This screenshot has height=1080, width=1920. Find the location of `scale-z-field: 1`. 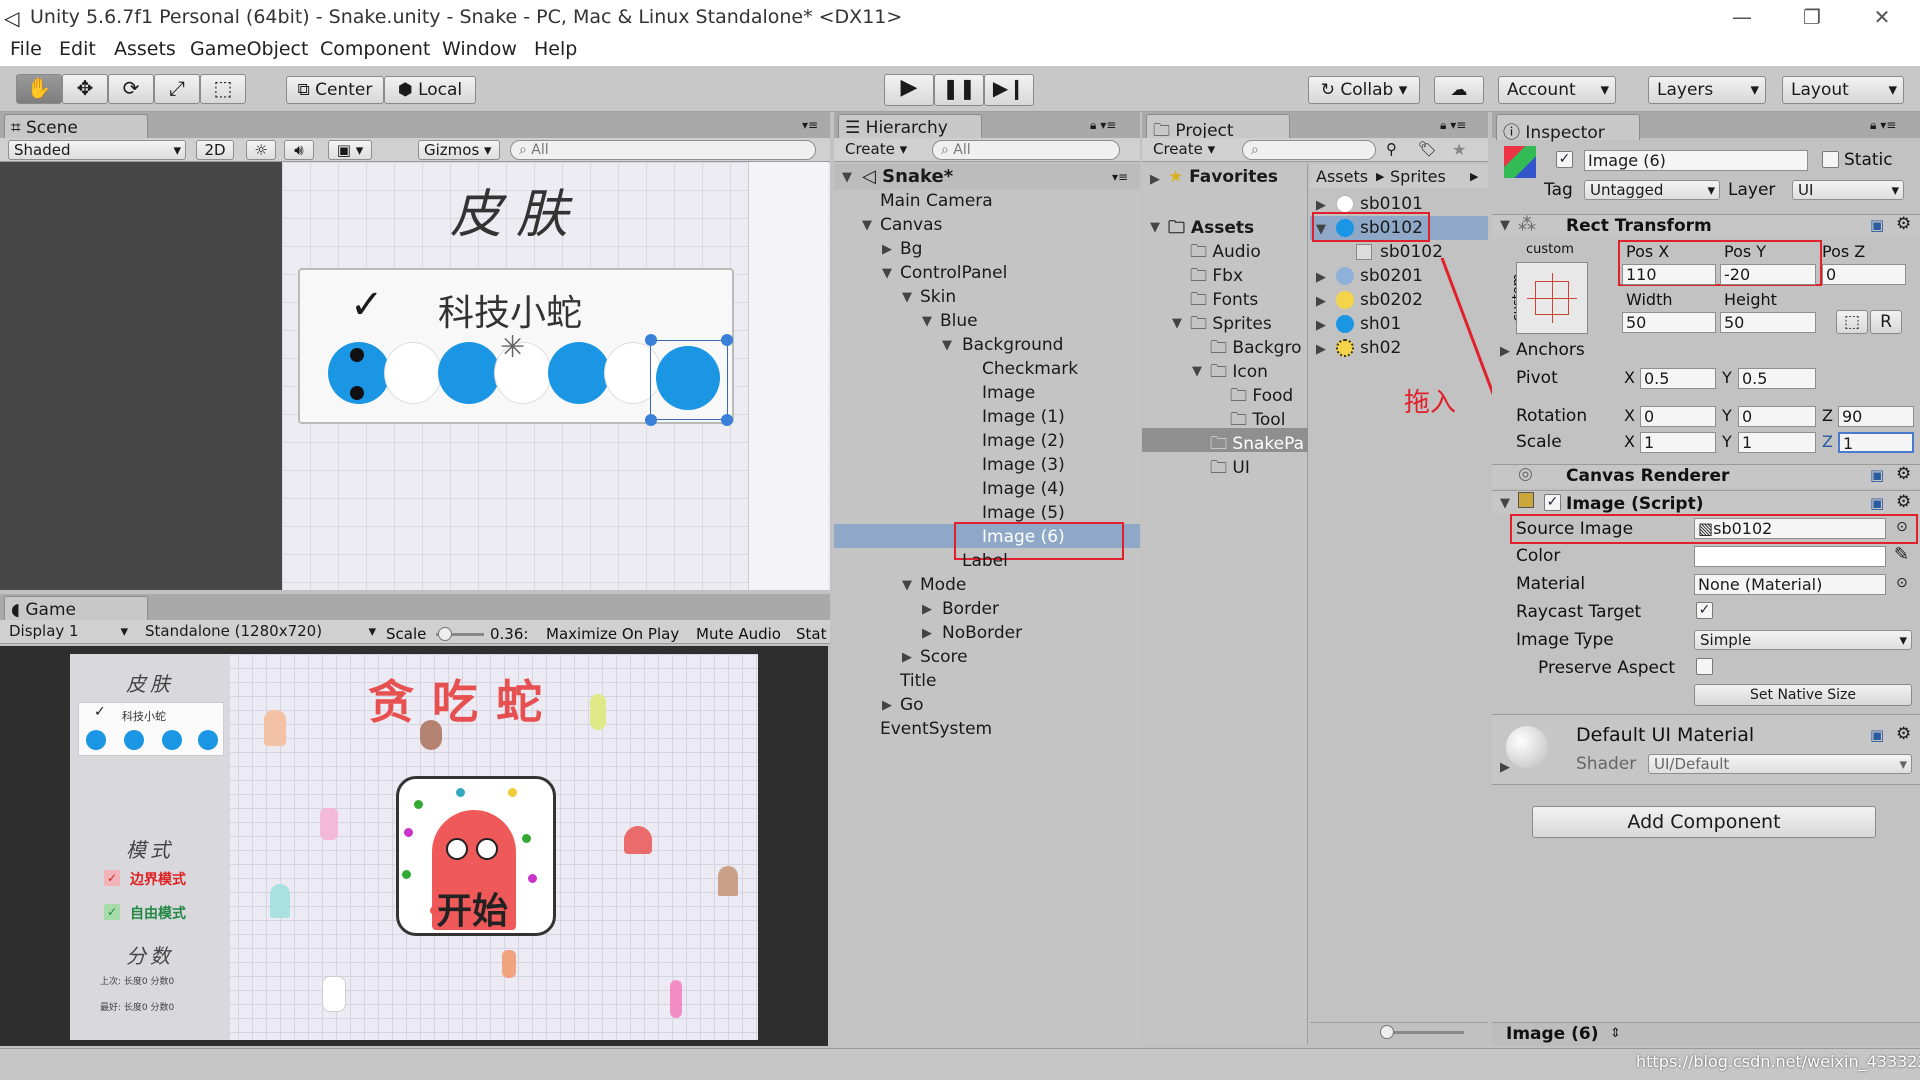

scale-z-field: 1 is located at coordinates (1876, 442).